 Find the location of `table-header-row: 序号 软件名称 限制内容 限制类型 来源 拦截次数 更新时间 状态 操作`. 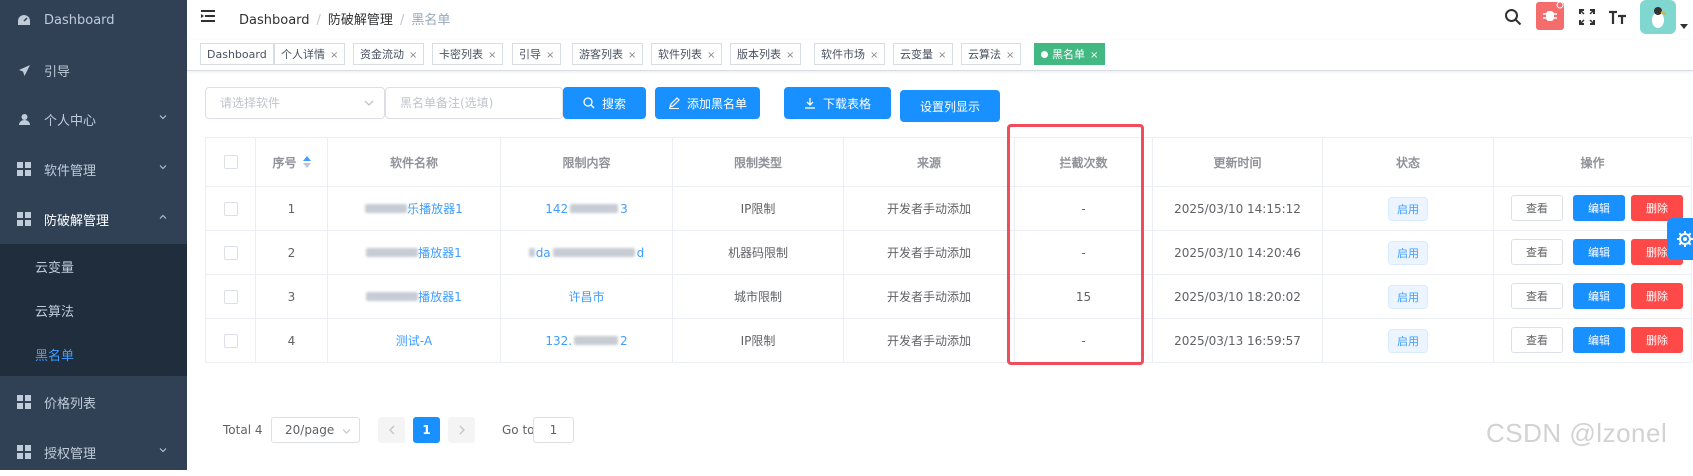

table-header-row: 序号 软件名称 限制内容 限制类型 来源 拦截次数 更新时间 状态 操作 is located at coordinates (949, 162).